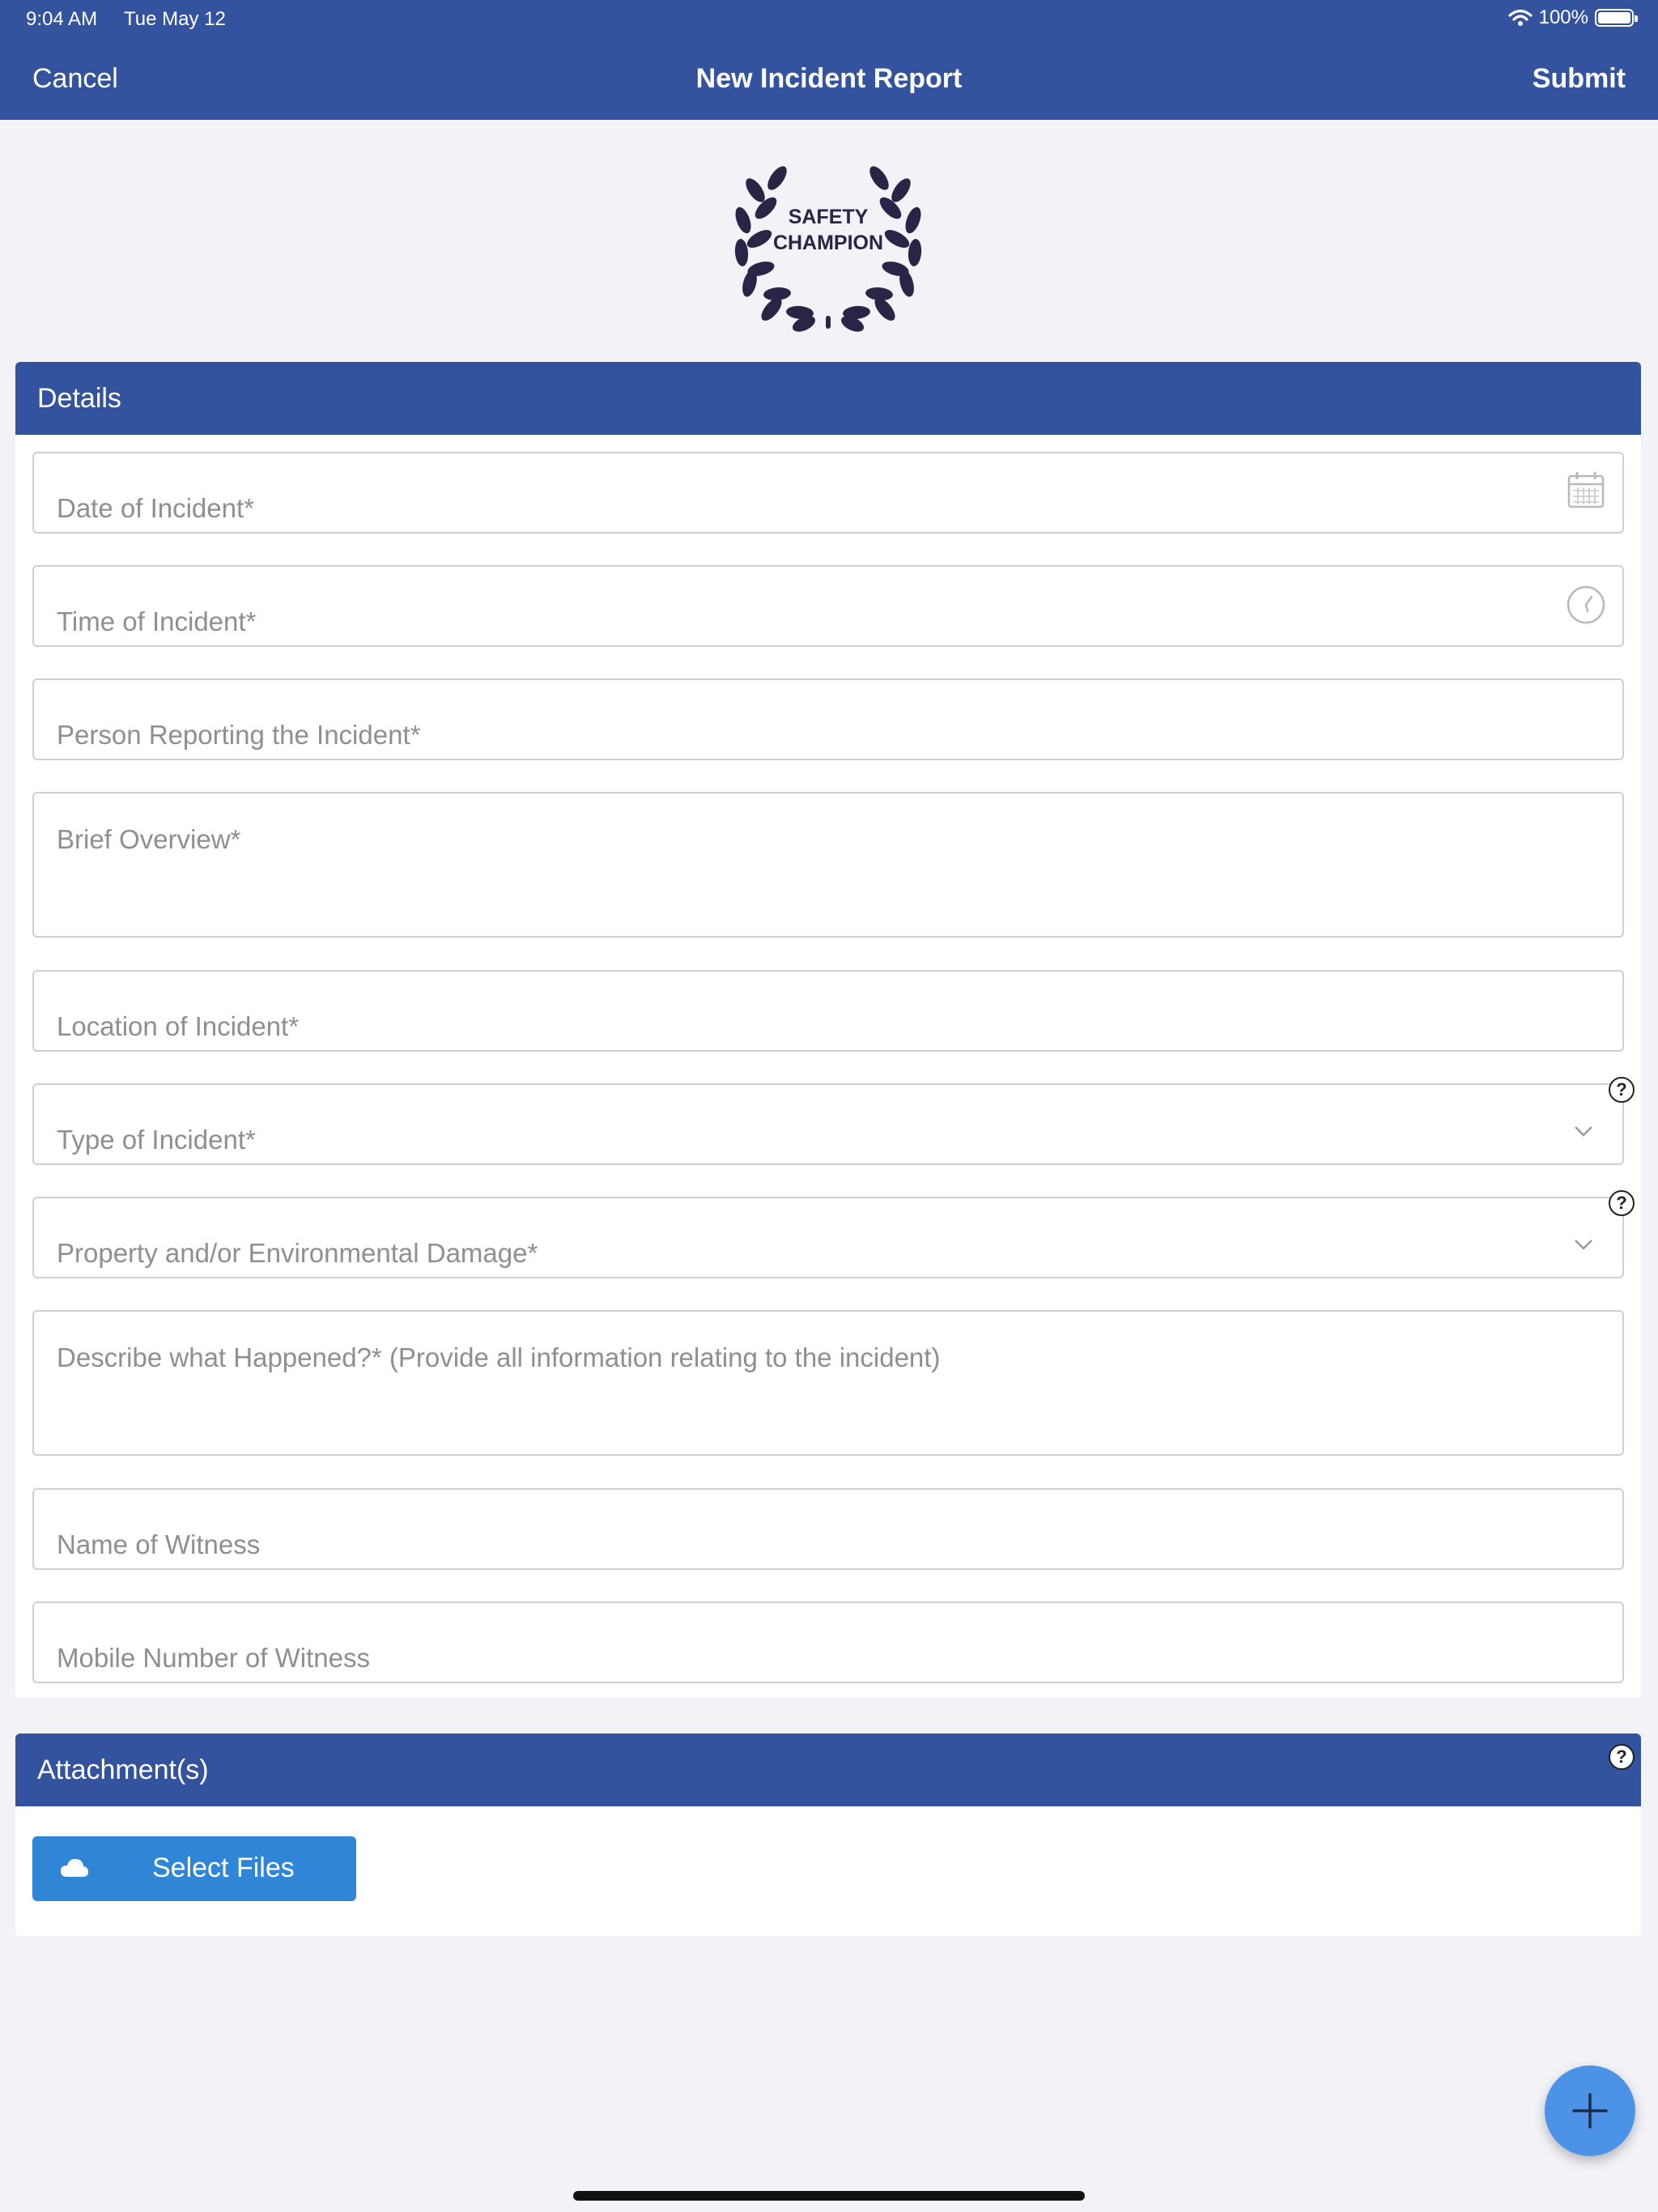  Describe the element at coordinates (213, 1658) in the screenshot. I see `mobile-of-witness-placeholder: Mobile Number of Witness` at that location.